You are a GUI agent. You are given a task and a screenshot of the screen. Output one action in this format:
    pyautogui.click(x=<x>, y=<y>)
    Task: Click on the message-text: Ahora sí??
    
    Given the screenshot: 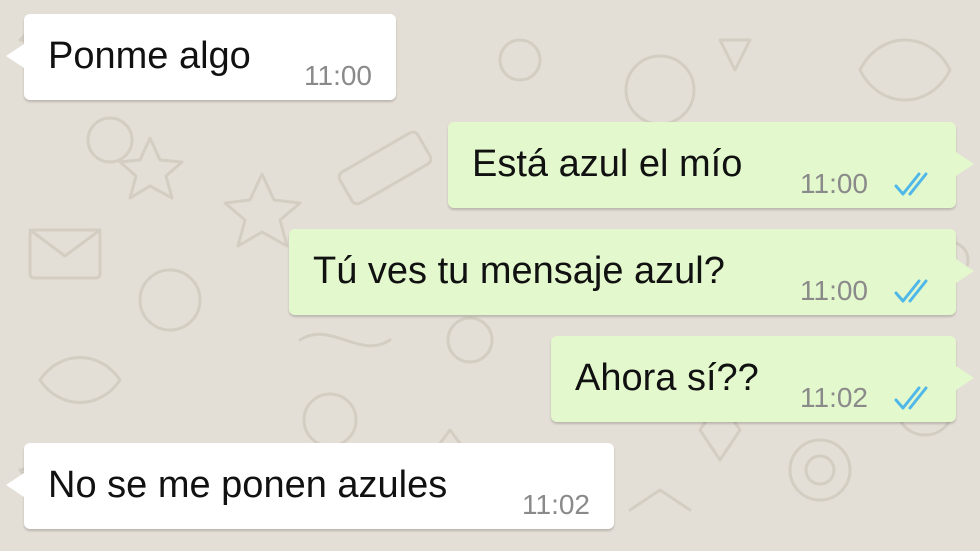 What is the action you would take?
    pyautogui.click(x=667, y=378)
    